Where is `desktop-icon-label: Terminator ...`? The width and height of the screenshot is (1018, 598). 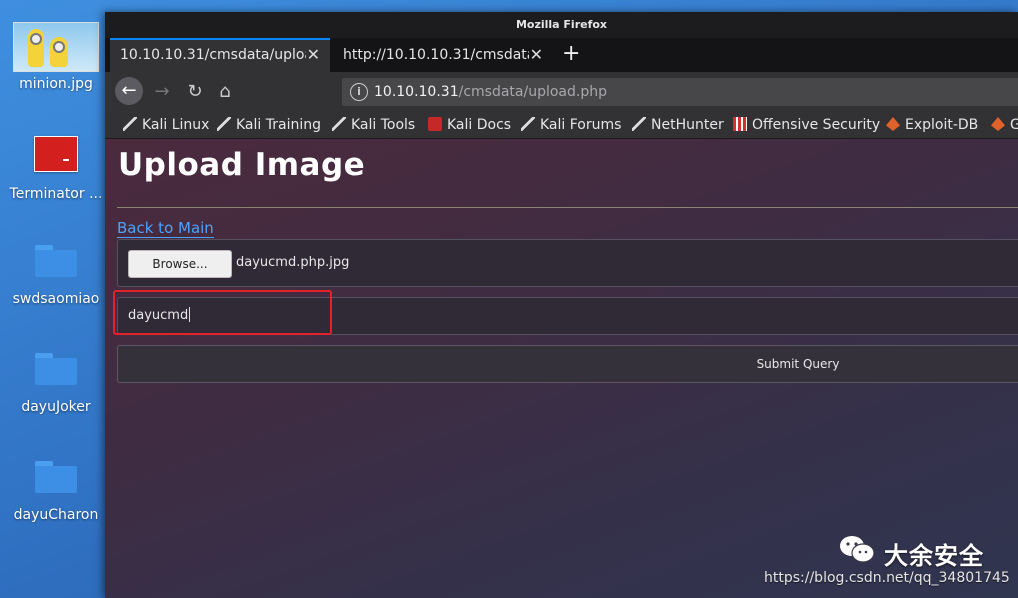
desktop-icon-label: Terminator ... is located at coordinates (56, 194).